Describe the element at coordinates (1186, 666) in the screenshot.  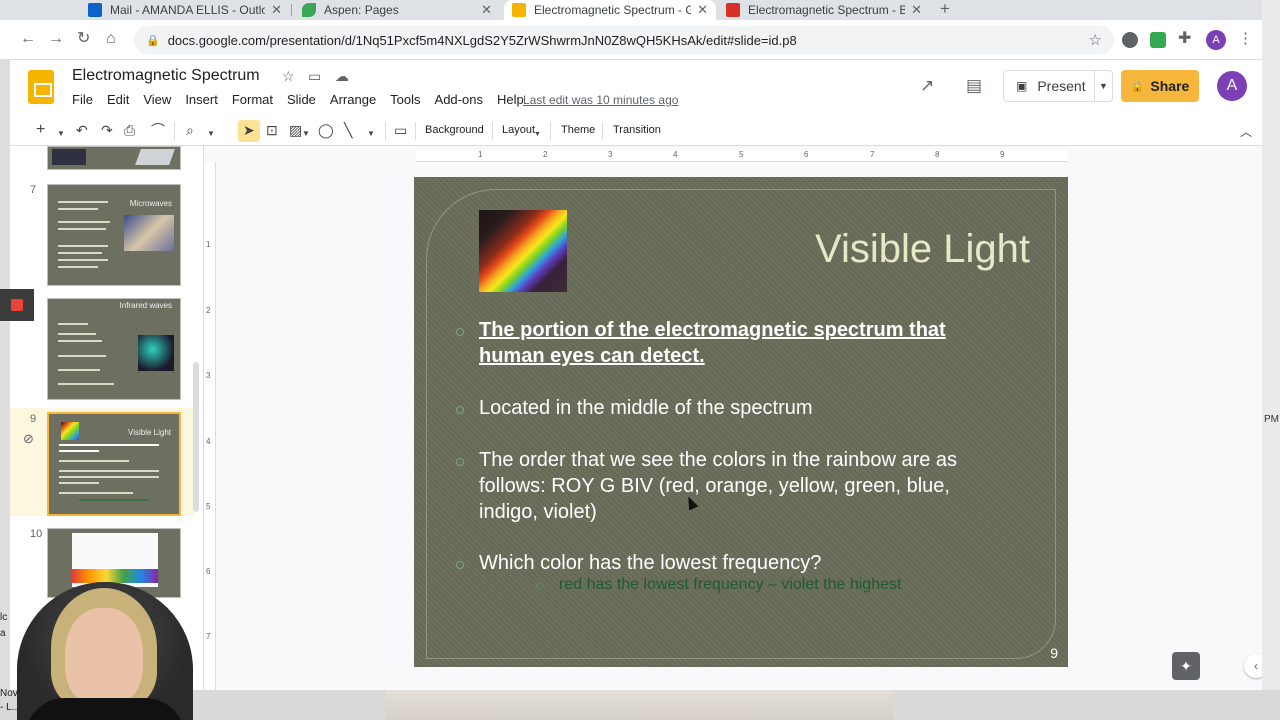
I see `explore-icon: ✦` at that location.